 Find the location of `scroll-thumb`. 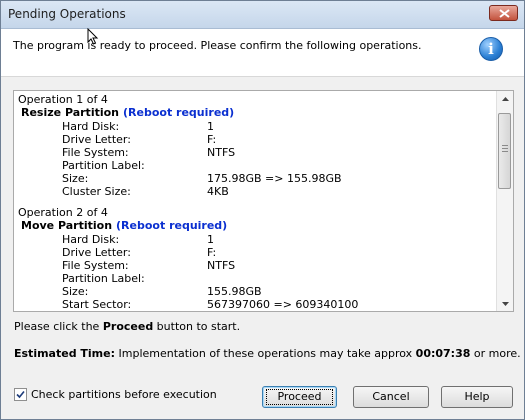

scroll-thumb is located at coordinates (504, 151).